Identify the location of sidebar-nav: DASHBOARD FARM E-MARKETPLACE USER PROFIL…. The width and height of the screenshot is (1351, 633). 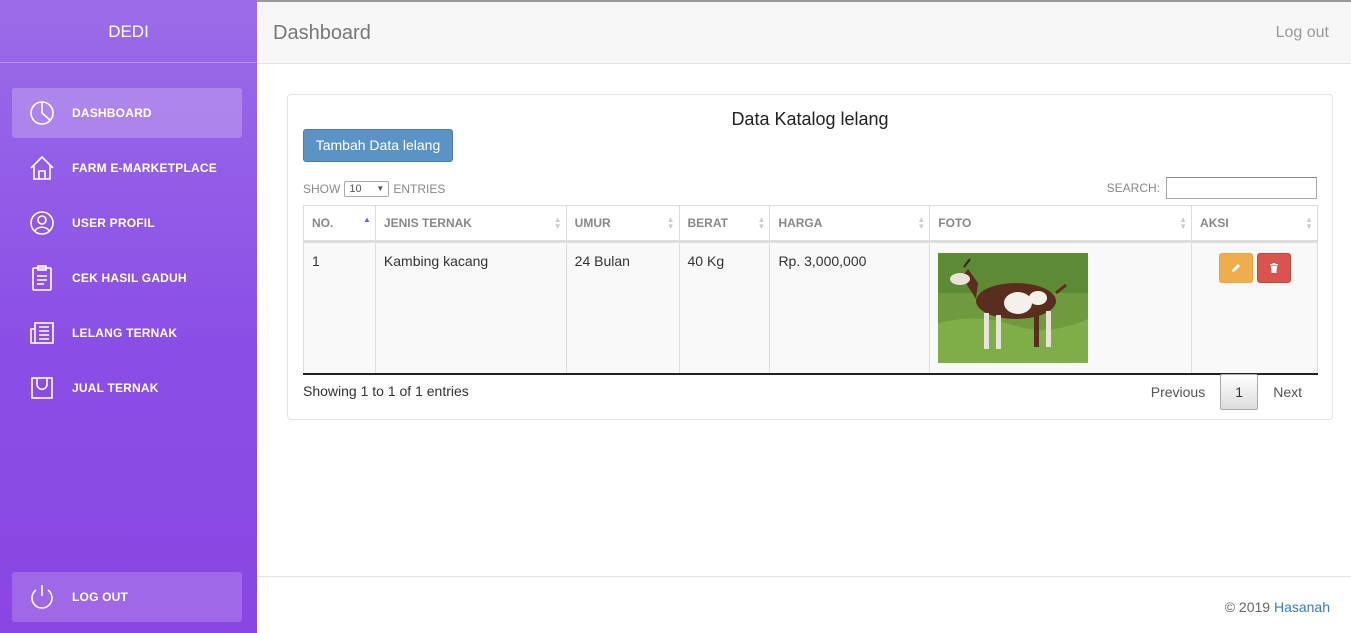
(128, 250).